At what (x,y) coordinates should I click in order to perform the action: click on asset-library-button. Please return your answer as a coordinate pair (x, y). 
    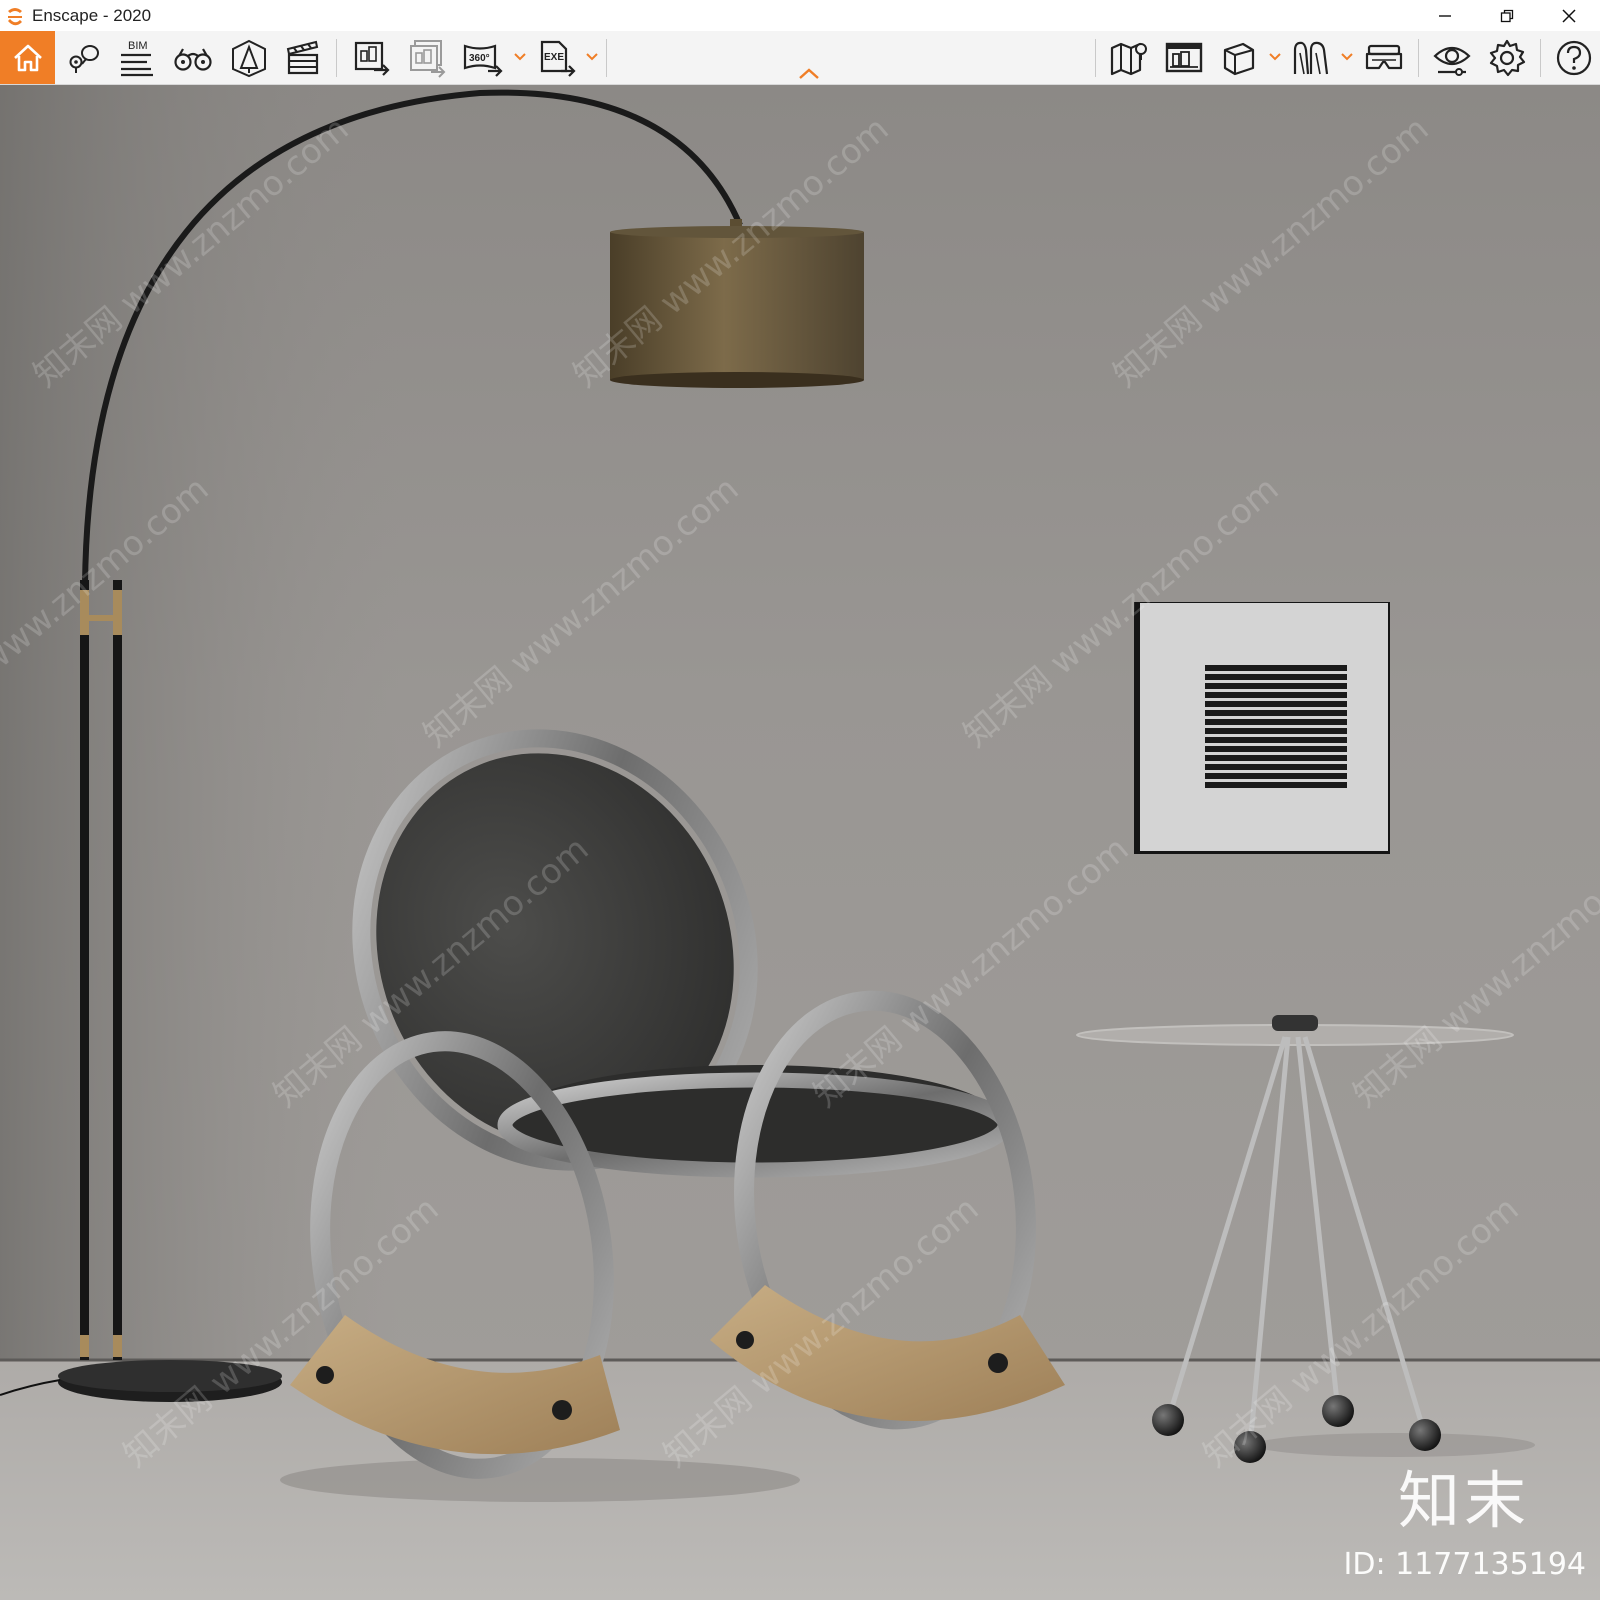
    Looking at the image, I should click on (249, 57).